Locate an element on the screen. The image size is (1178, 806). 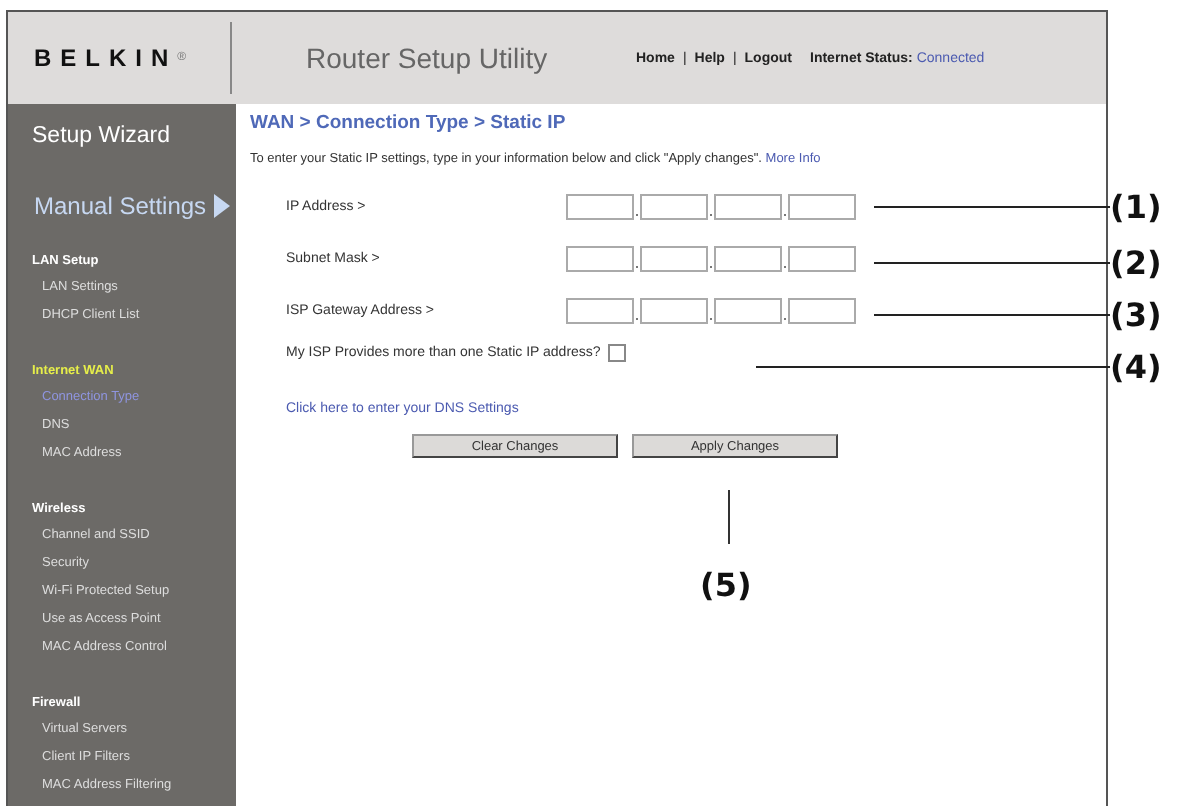
triangle-icon is located at coordinates (222, 206).